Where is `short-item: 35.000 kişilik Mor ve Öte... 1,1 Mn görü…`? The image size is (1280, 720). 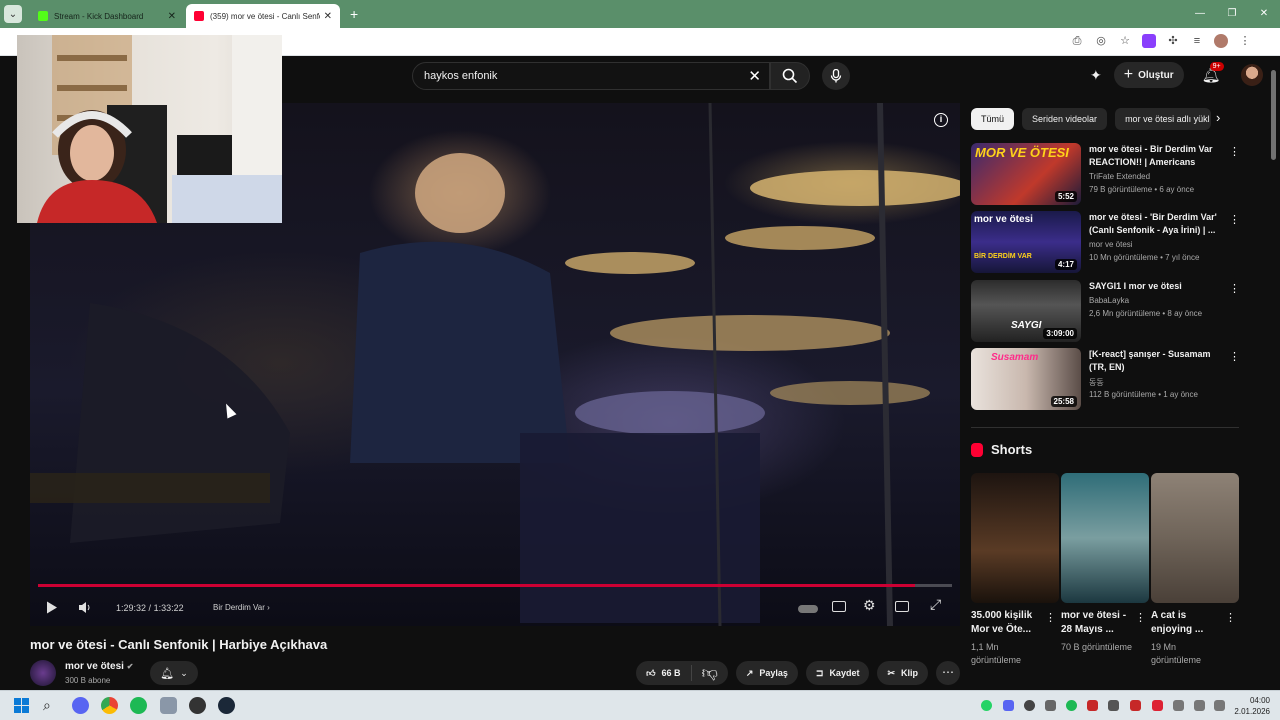
short-item: 35.000 kişilik Mor ve Öte... 1,1 Mn görü… is located at coordinates (1015, 569).